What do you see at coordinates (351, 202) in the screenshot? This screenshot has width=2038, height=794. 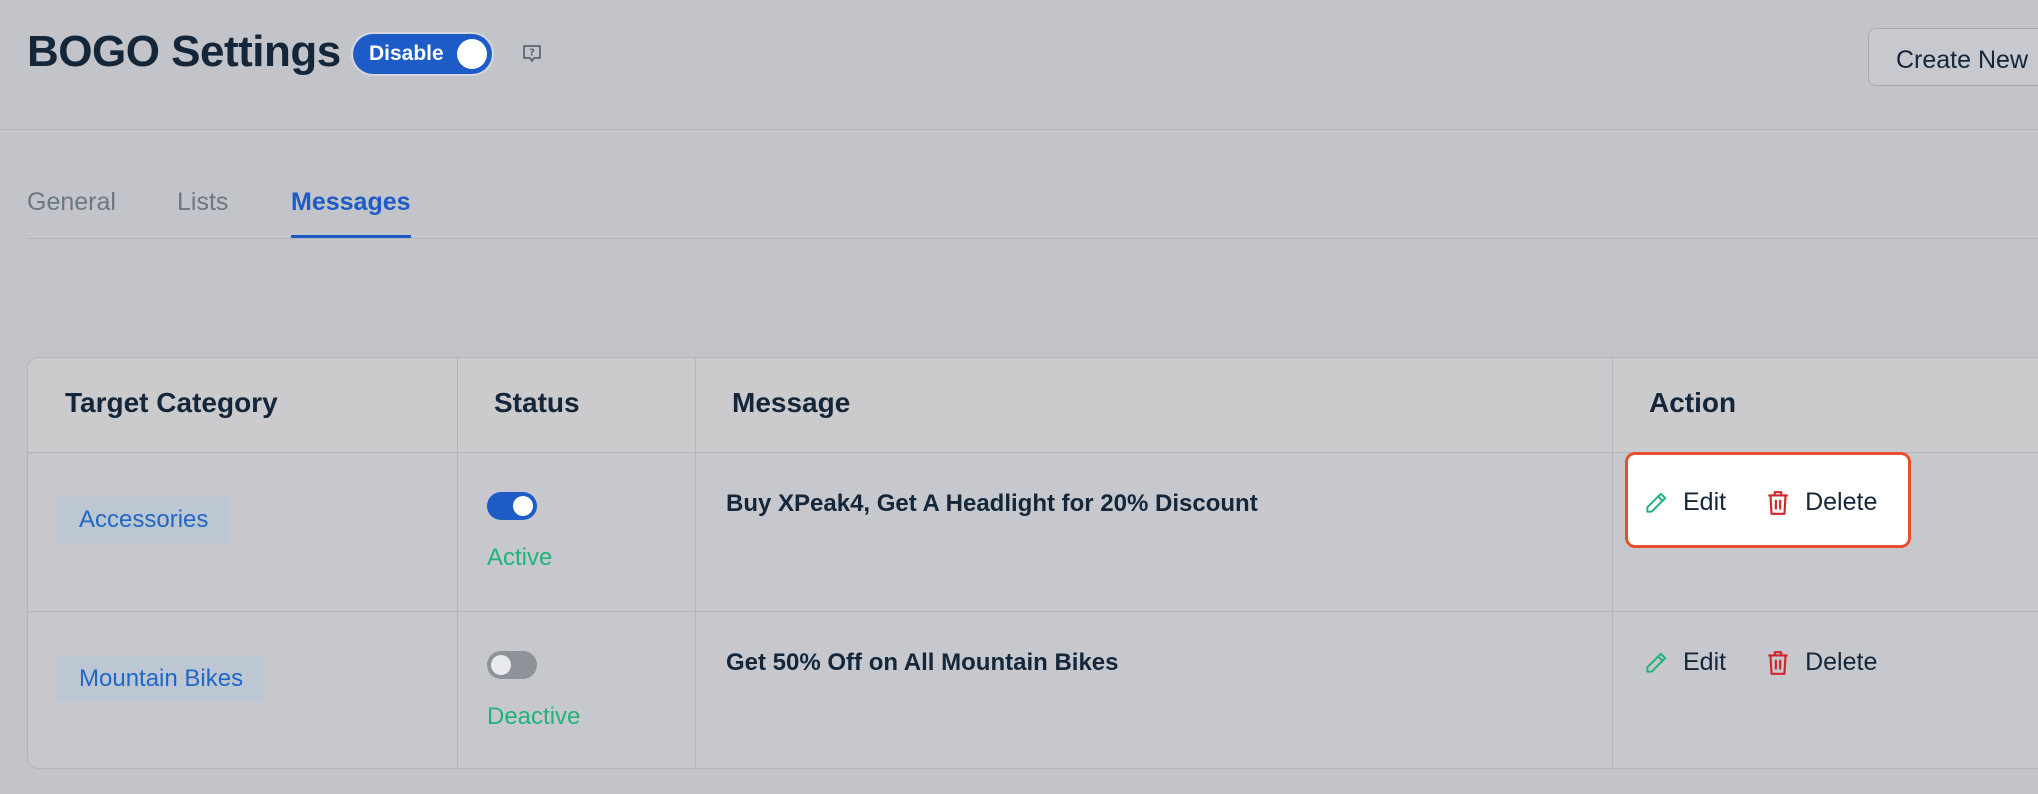 I see `tab-messages: Messages` at bounding box center [351, 202].